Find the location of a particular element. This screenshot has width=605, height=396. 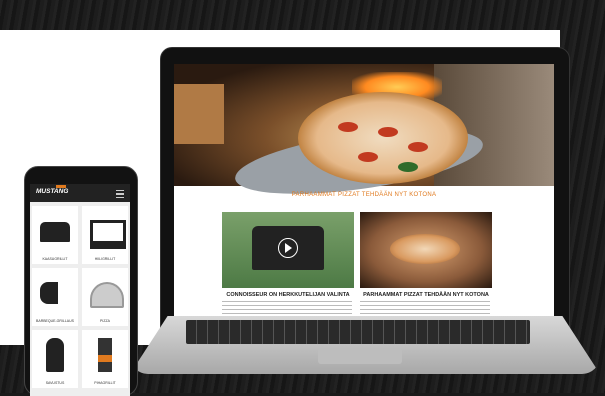

category-tile: PIHAGRILLIT is located at coordinates (105, 359).